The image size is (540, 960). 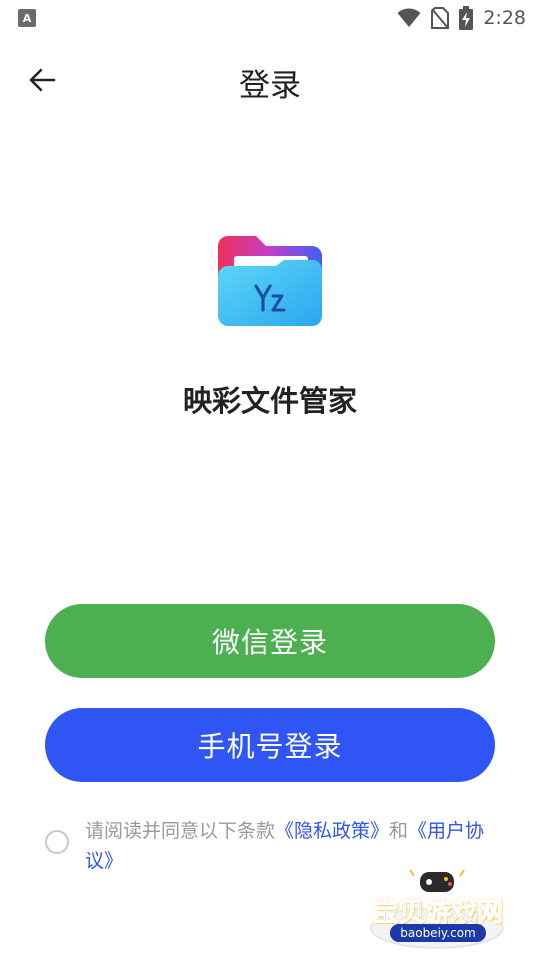 I want to click on no-sim-icon, so click(x=440, y=18).